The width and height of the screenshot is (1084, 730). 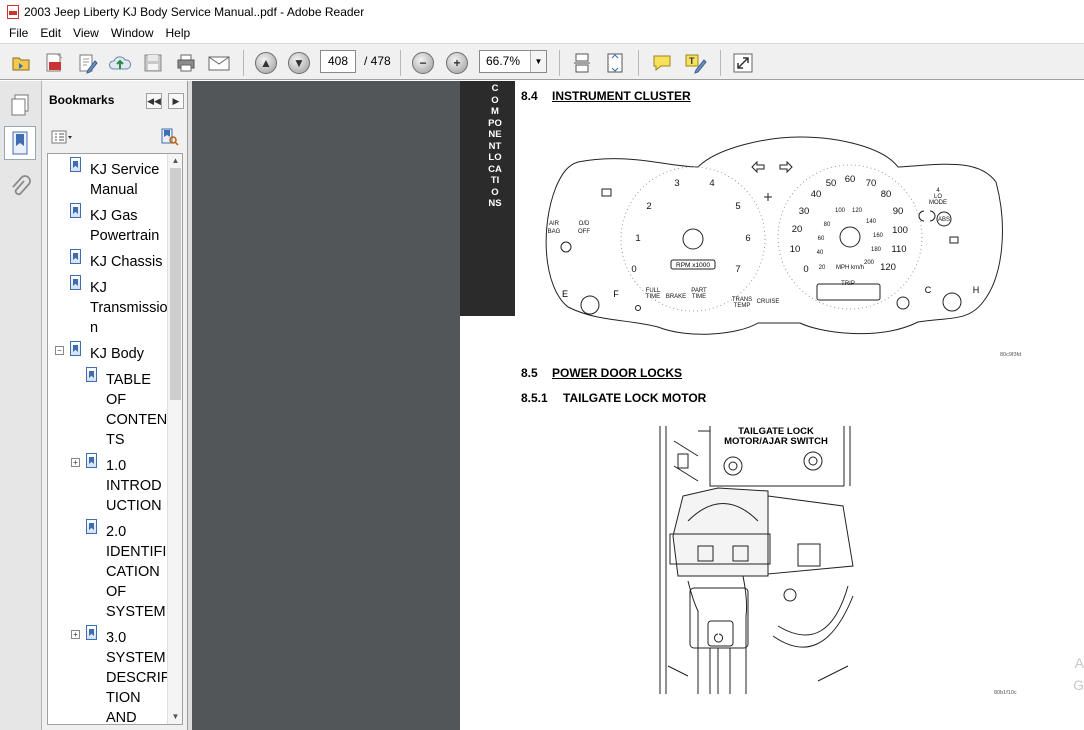 What do you see at coordinates (928, 290) in the screenshot?
I see `temp-c-label: C` at bounding box center [928, 290].